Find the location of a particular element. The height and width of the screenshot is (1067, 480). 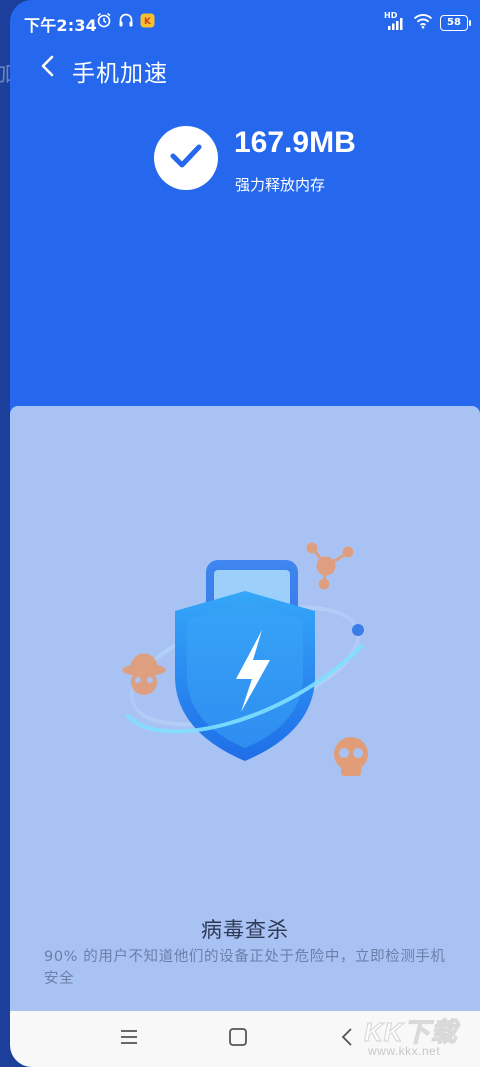

menu-icon is located at coordinates (129, 1039).